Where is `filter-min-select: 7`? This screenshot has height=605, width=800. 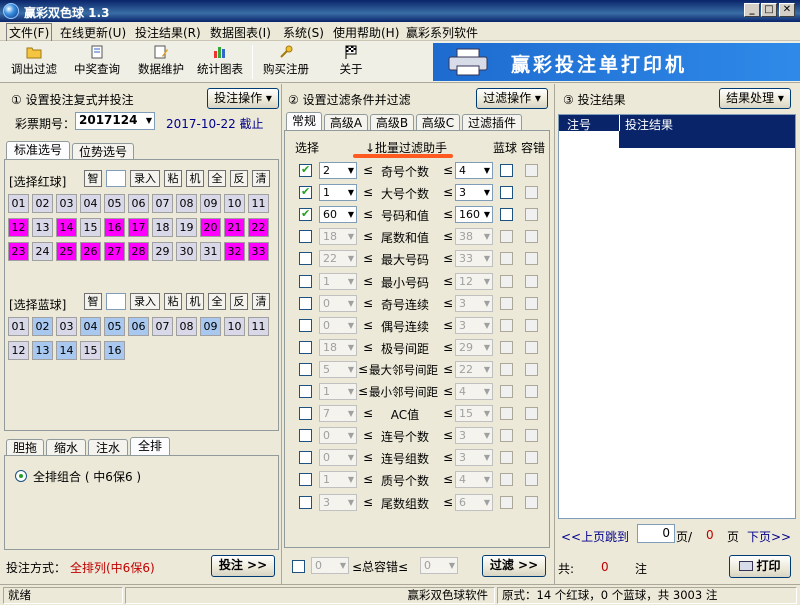 filter-min-select: 7 is located at coordinates (338, 414).